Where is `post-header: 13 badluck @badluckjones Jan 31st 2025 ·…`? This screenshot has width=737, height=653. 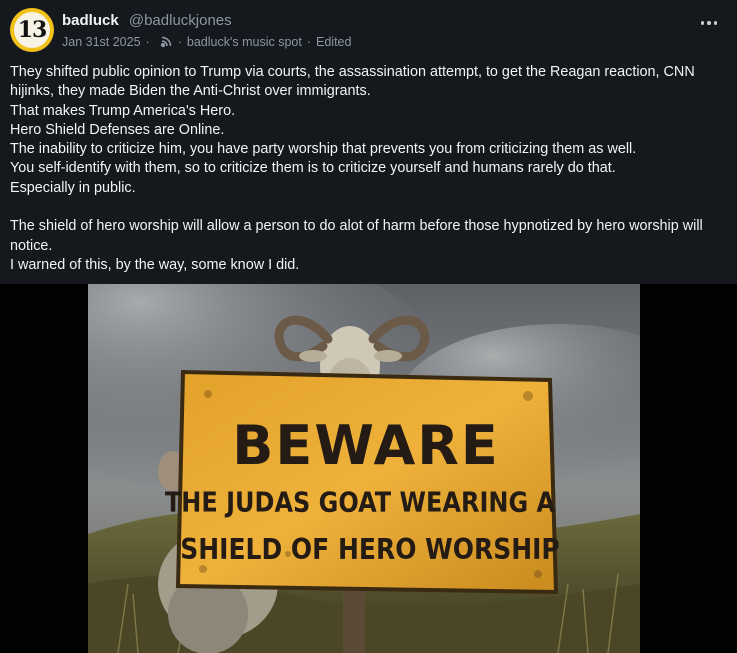 post-header: 13 badluck @badluckjones Jan 31st 2025 ·… is located at coordinates (368, 32).